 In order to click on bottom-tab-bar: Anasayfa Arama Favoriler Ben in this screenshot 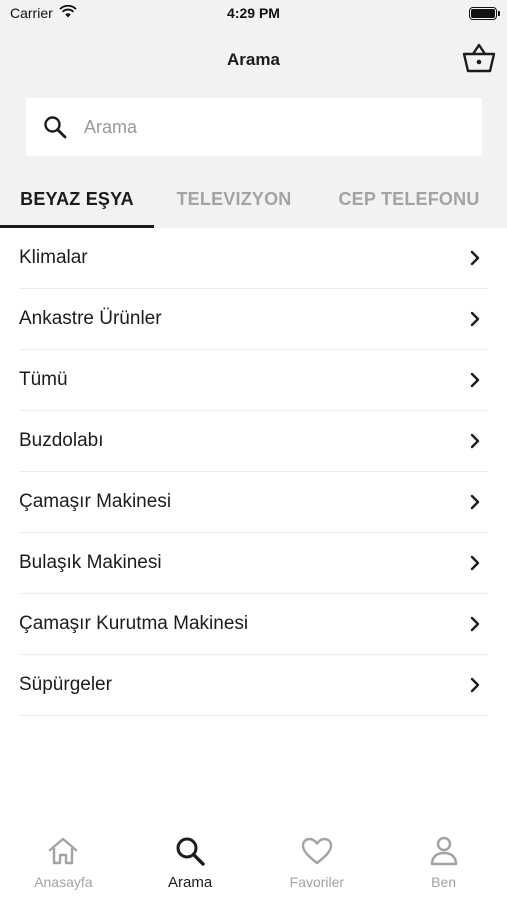, I will do `click(253, 861)`.